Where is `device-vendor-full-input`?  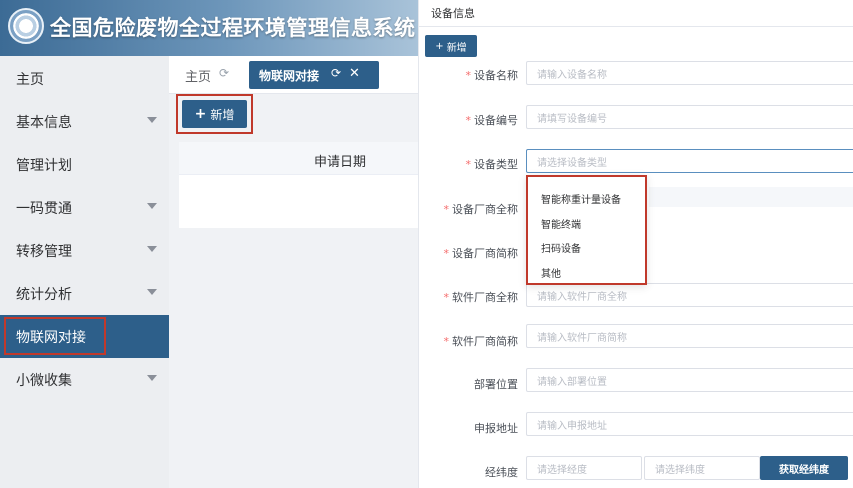 device-vendor-full-input is located at coordinates (751, 197).